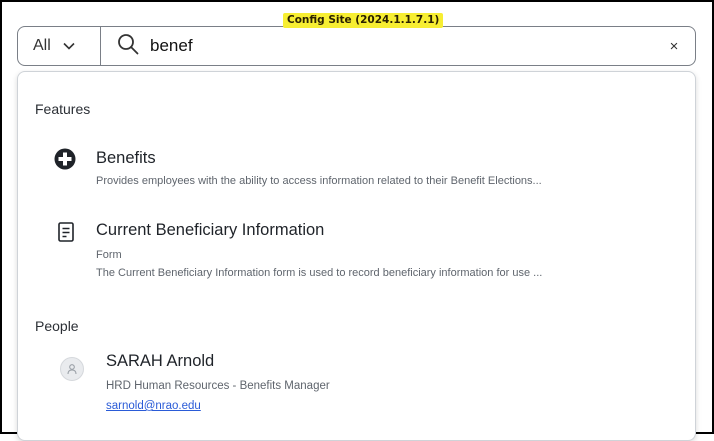  Describe the element at coordinates (153, 406) in the screenshot. I see `person-email-link: sarnold@nrao.edu` at that location.